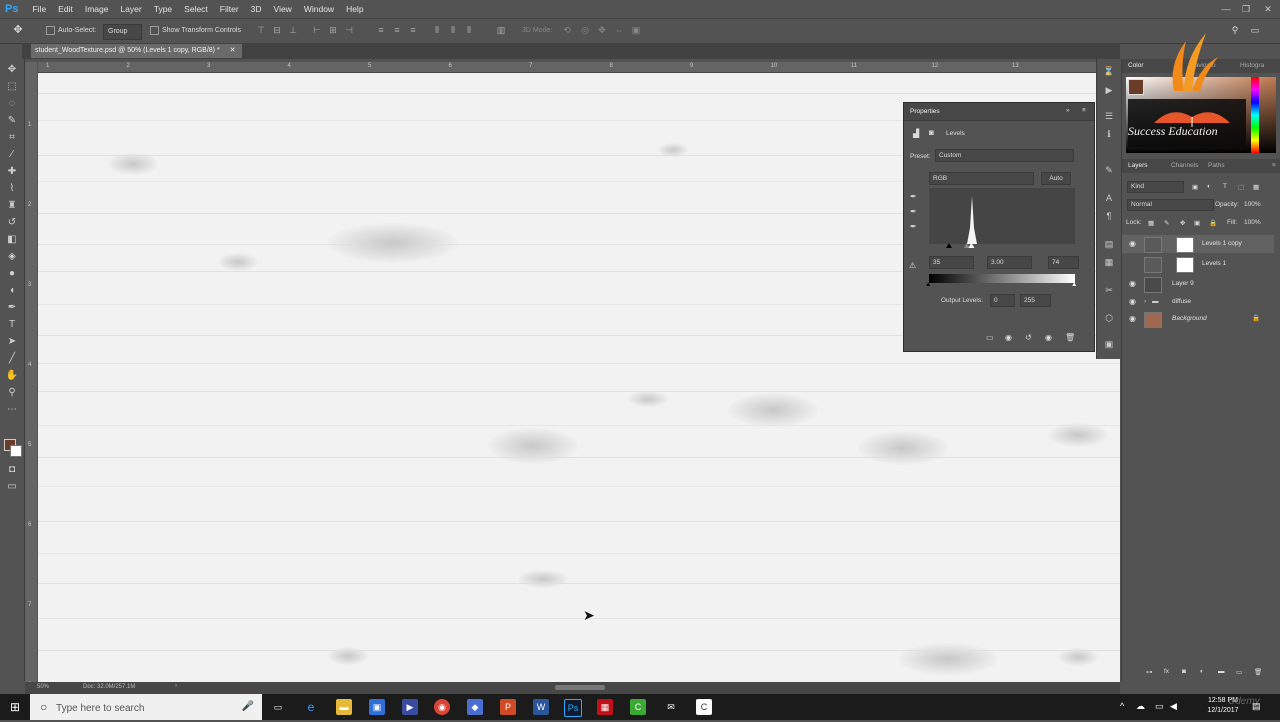 This screenshot has height=722, width=1280. I want to click on auto-select-checkbox: Auto-Select:, so click(71, 31).